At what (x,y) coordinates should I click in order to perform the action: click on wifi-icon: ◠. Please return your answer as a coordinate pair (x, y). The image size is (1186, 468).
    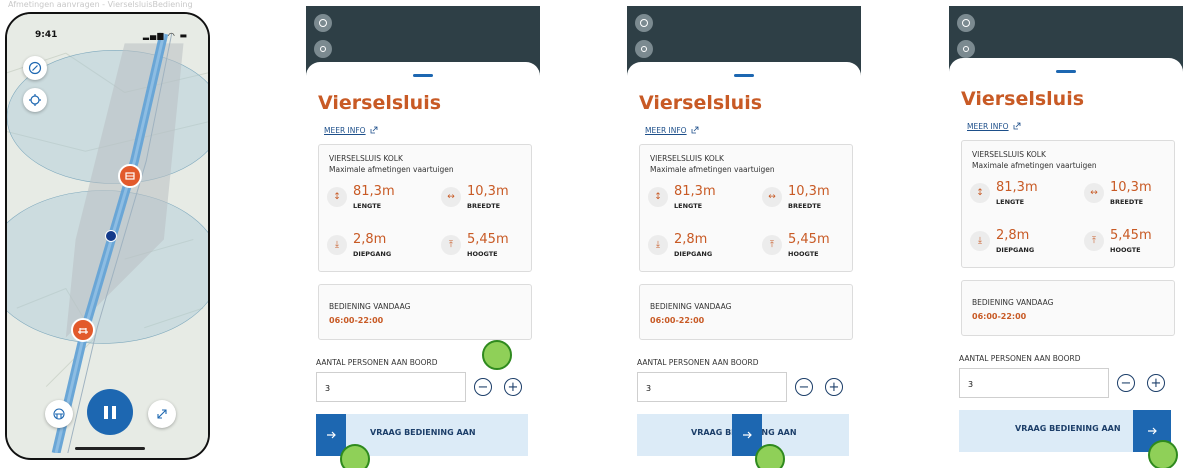
    Looking at the image, I should click on (171, 35).